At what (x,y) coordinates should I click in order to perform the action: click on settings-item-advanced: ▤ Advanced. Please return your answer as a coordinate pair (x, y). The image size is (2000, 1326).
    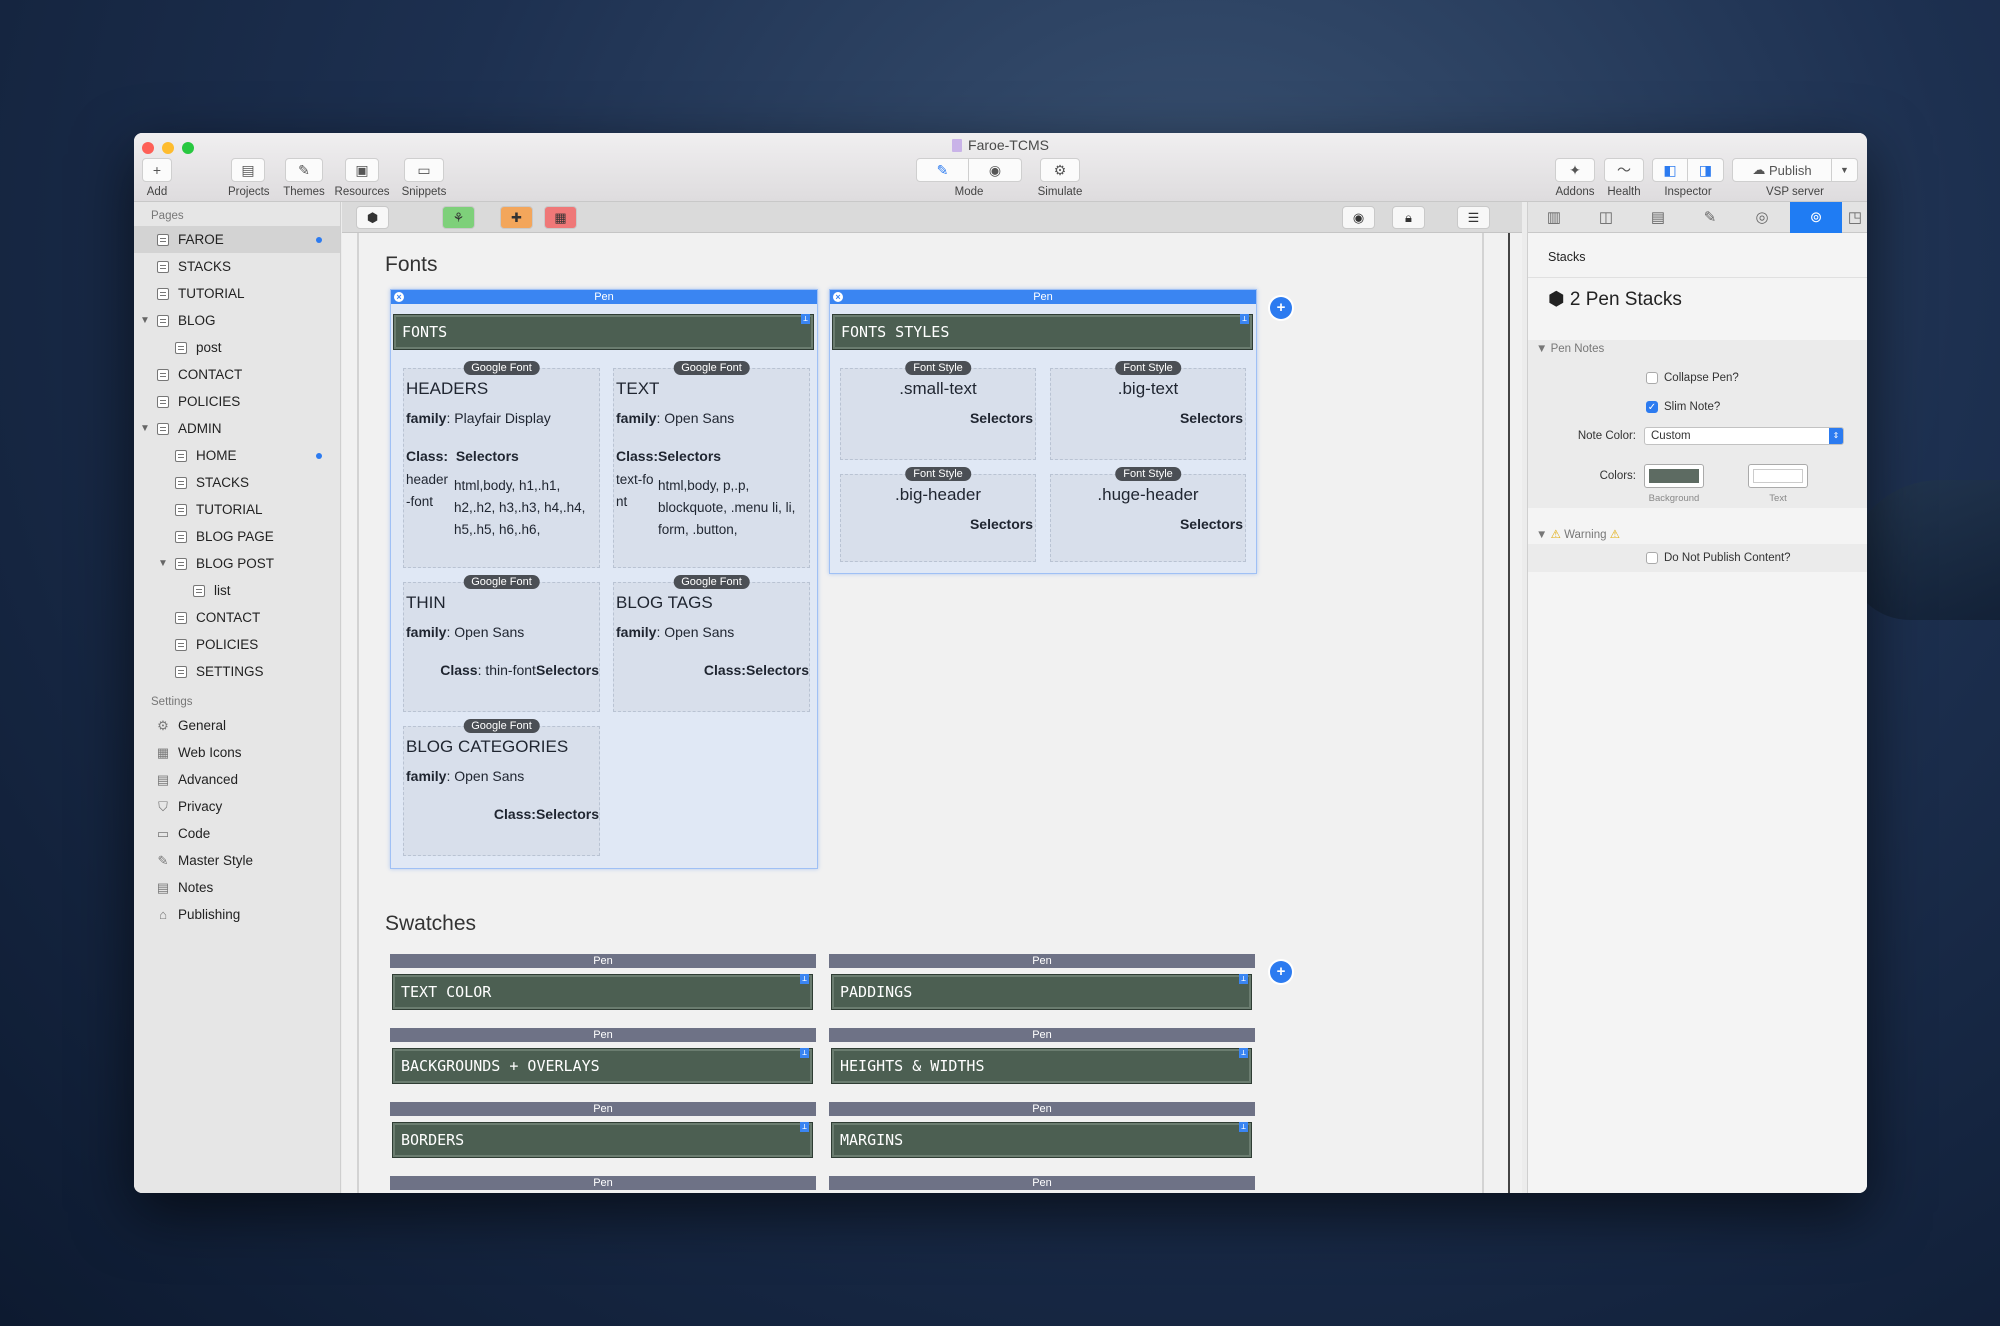
    Looking at the image, I should click on (237, 779).